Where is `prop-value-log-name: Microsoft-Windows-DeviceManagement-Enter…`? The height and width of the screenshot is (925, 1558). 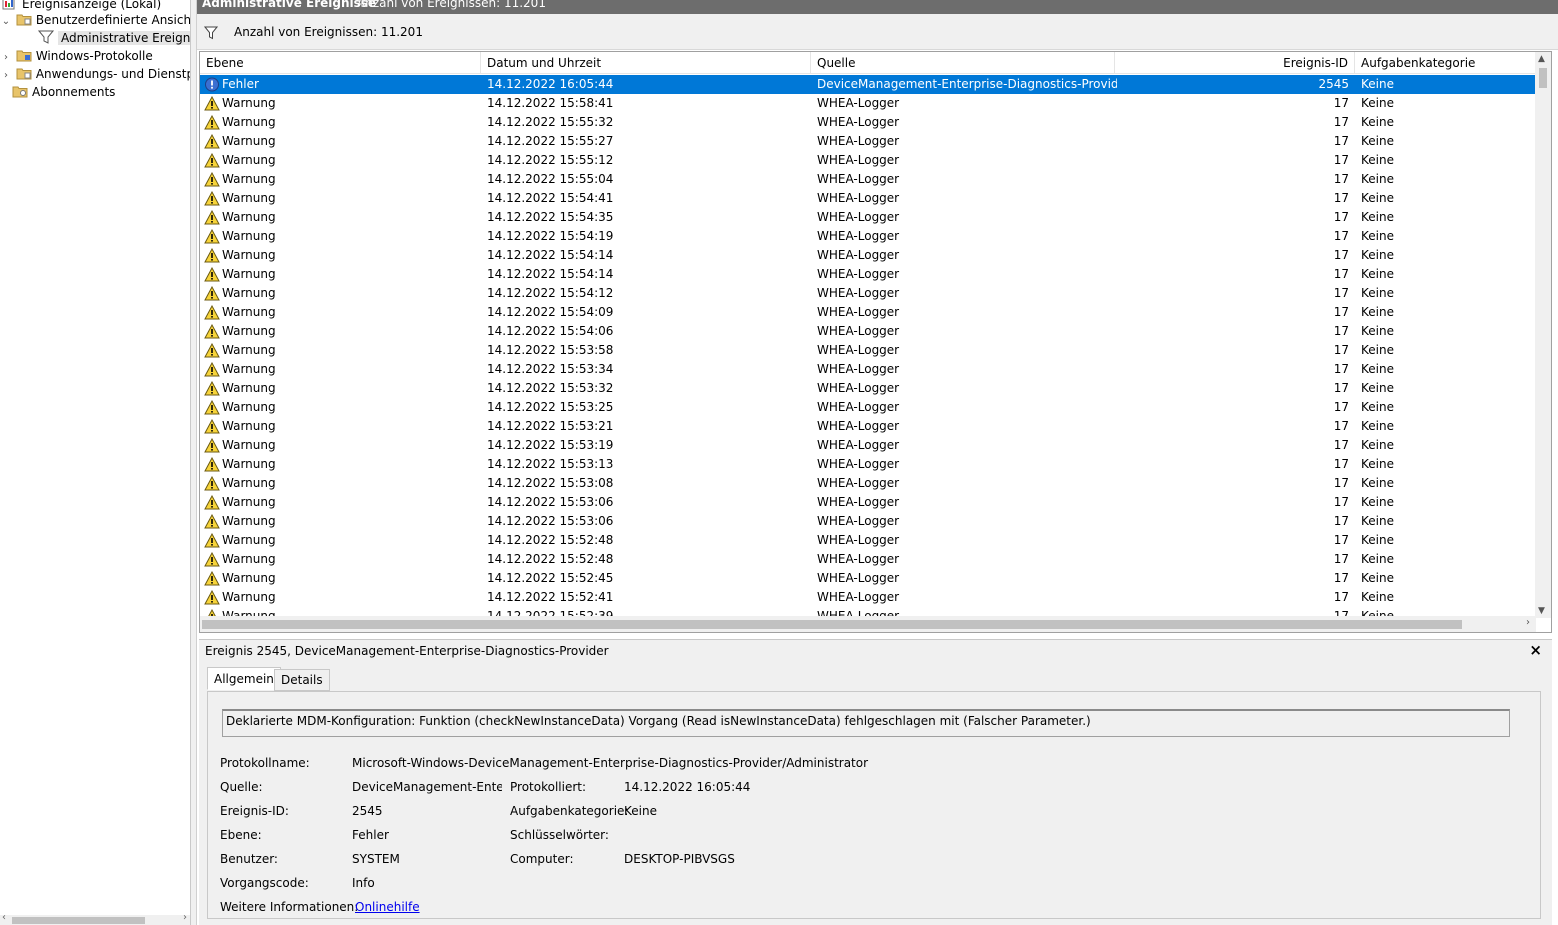 prop-value-log-name: Microsoft-Windows-DeviceManagement-Enter… is located at coordinates (610, 763).